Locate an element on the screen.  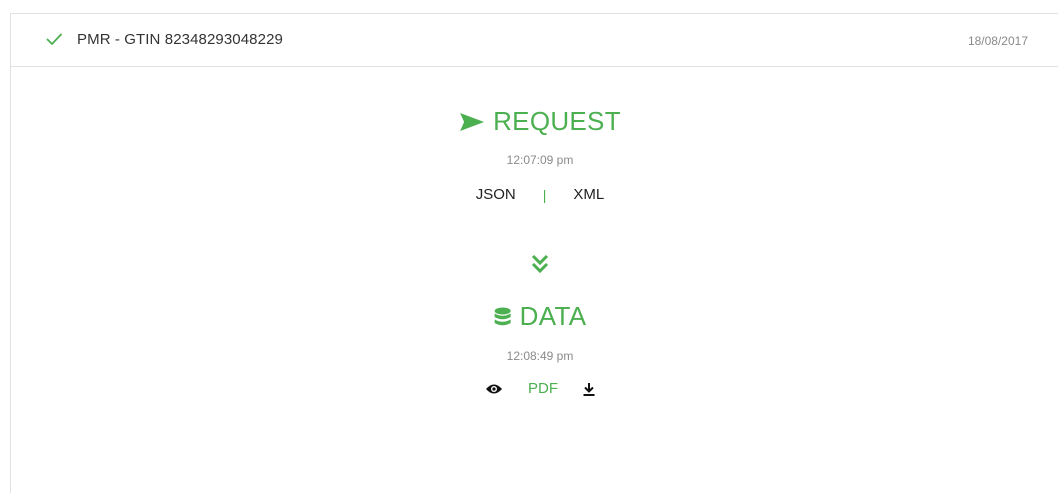
data-actions: PDF is located at coordinates (540, 388).